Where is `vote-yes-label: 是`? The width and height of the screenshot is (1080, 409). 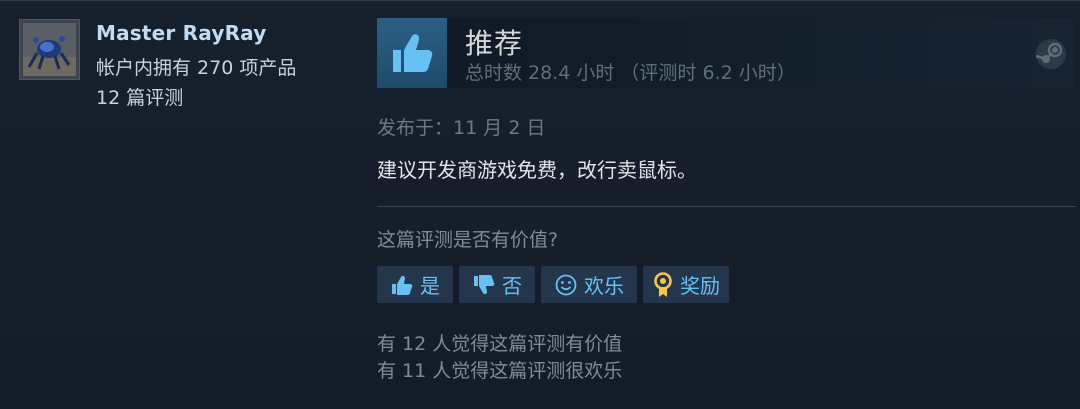
vote-yes-label: 是 is located at coordinates (430, 286).